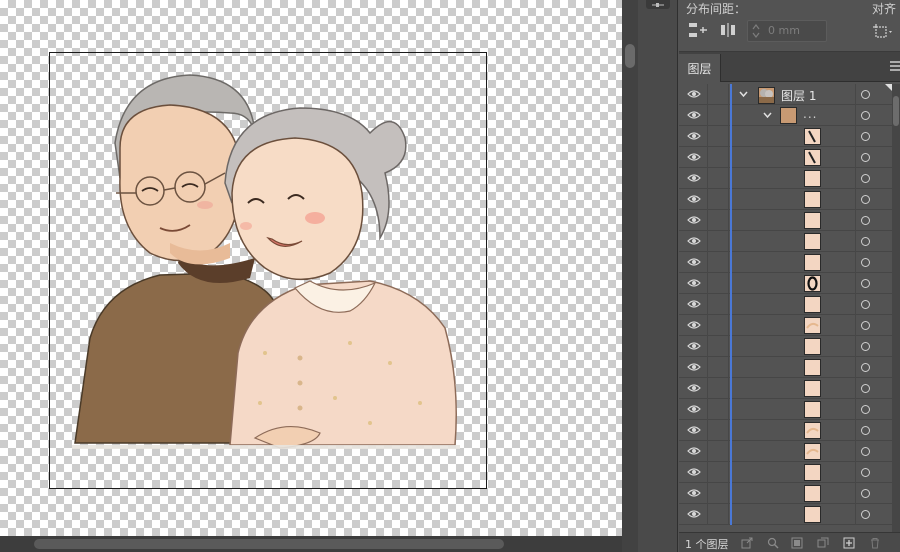 The image size is (900, 552). I want to click on tab-layers: 图层, so click(700, 68).